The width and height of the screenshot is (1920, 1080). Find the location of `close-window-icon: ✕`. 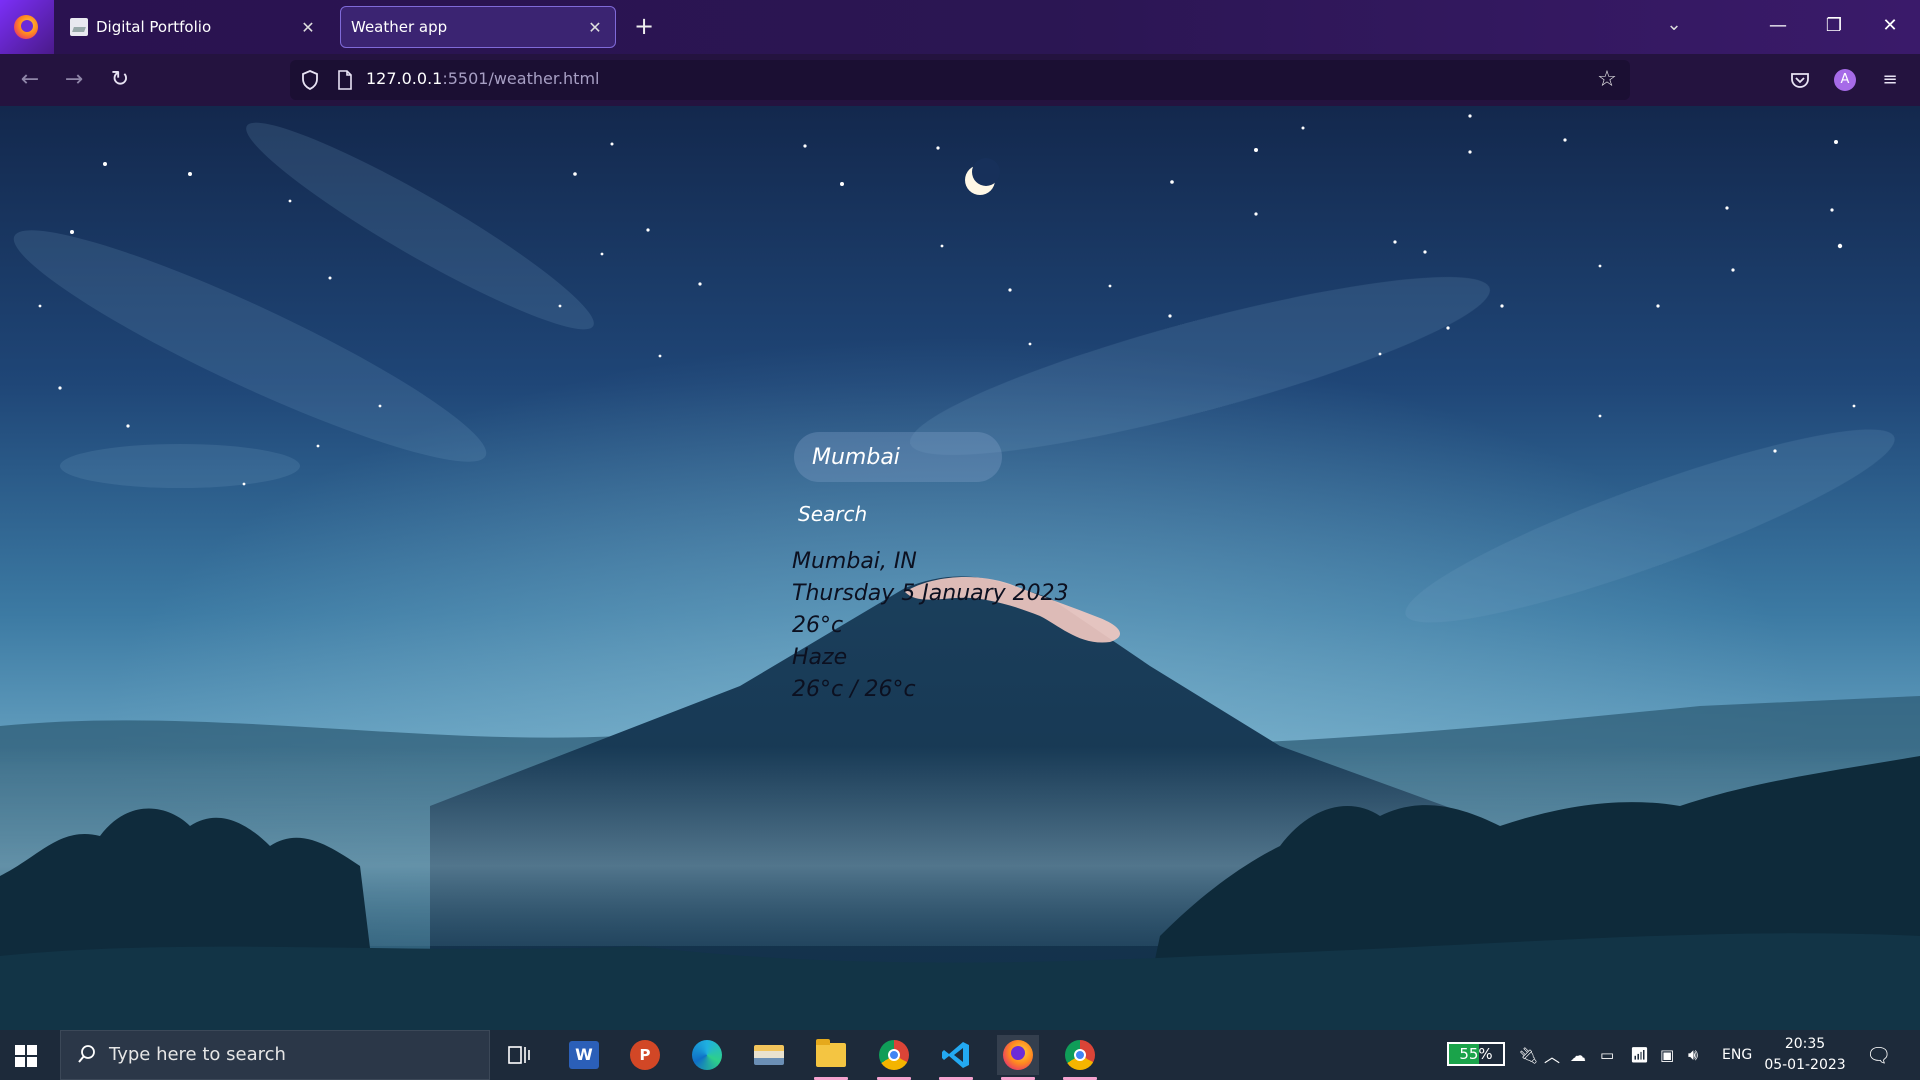

close-window-icon: ✕ is located at coordinates (1890, 26).